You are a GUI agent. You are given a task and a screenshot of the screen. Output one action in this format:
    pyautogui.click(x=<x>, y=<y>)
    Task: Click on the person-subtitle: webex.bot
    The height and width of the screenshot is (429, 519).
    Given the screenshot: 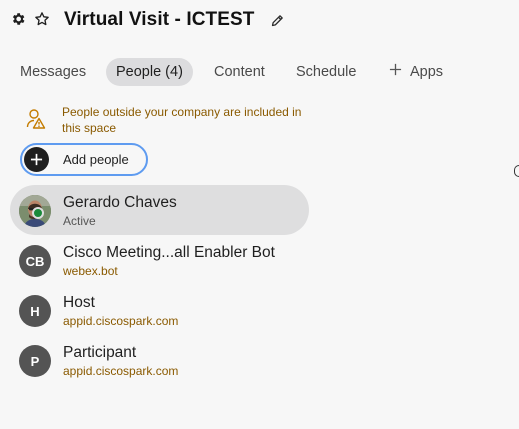 What is the action you would take?
    pyautogui.click(x=90, y=271)
    